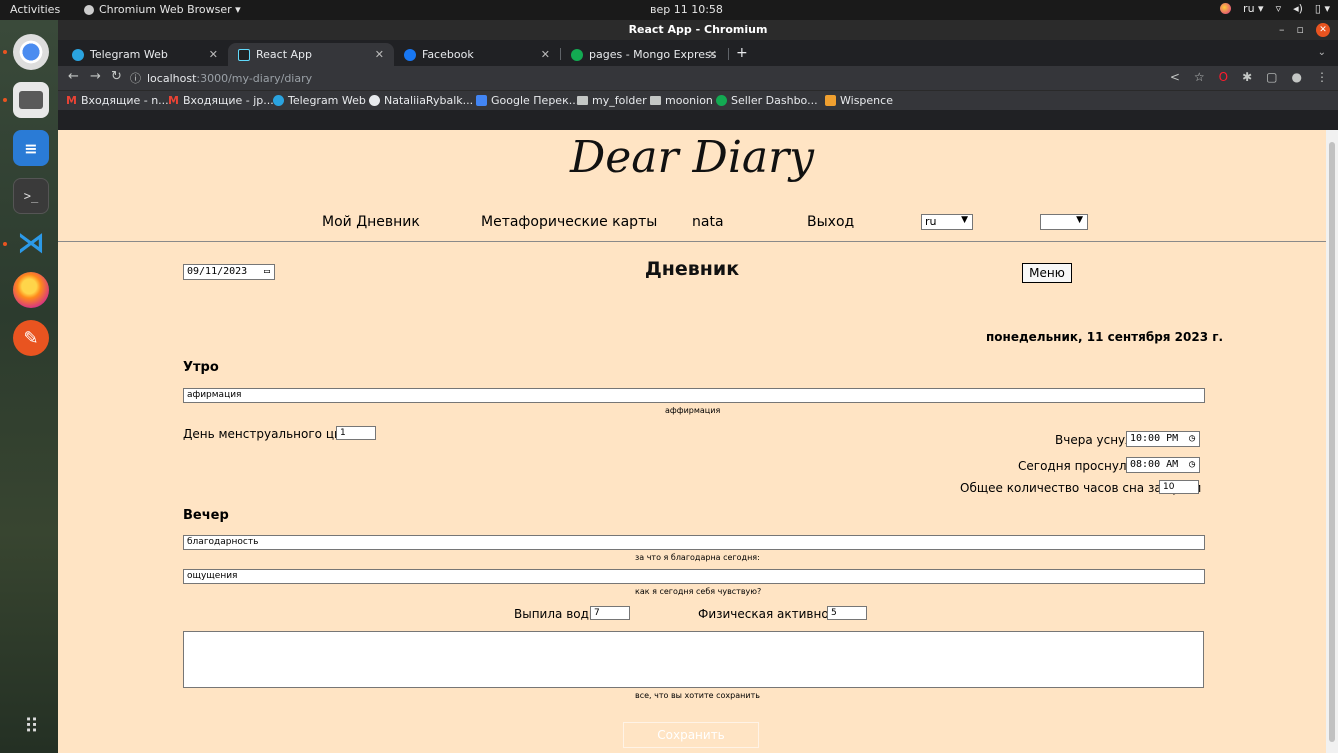  I want to click on address-path: :3000/my-diary/diary, so click(254, 78).